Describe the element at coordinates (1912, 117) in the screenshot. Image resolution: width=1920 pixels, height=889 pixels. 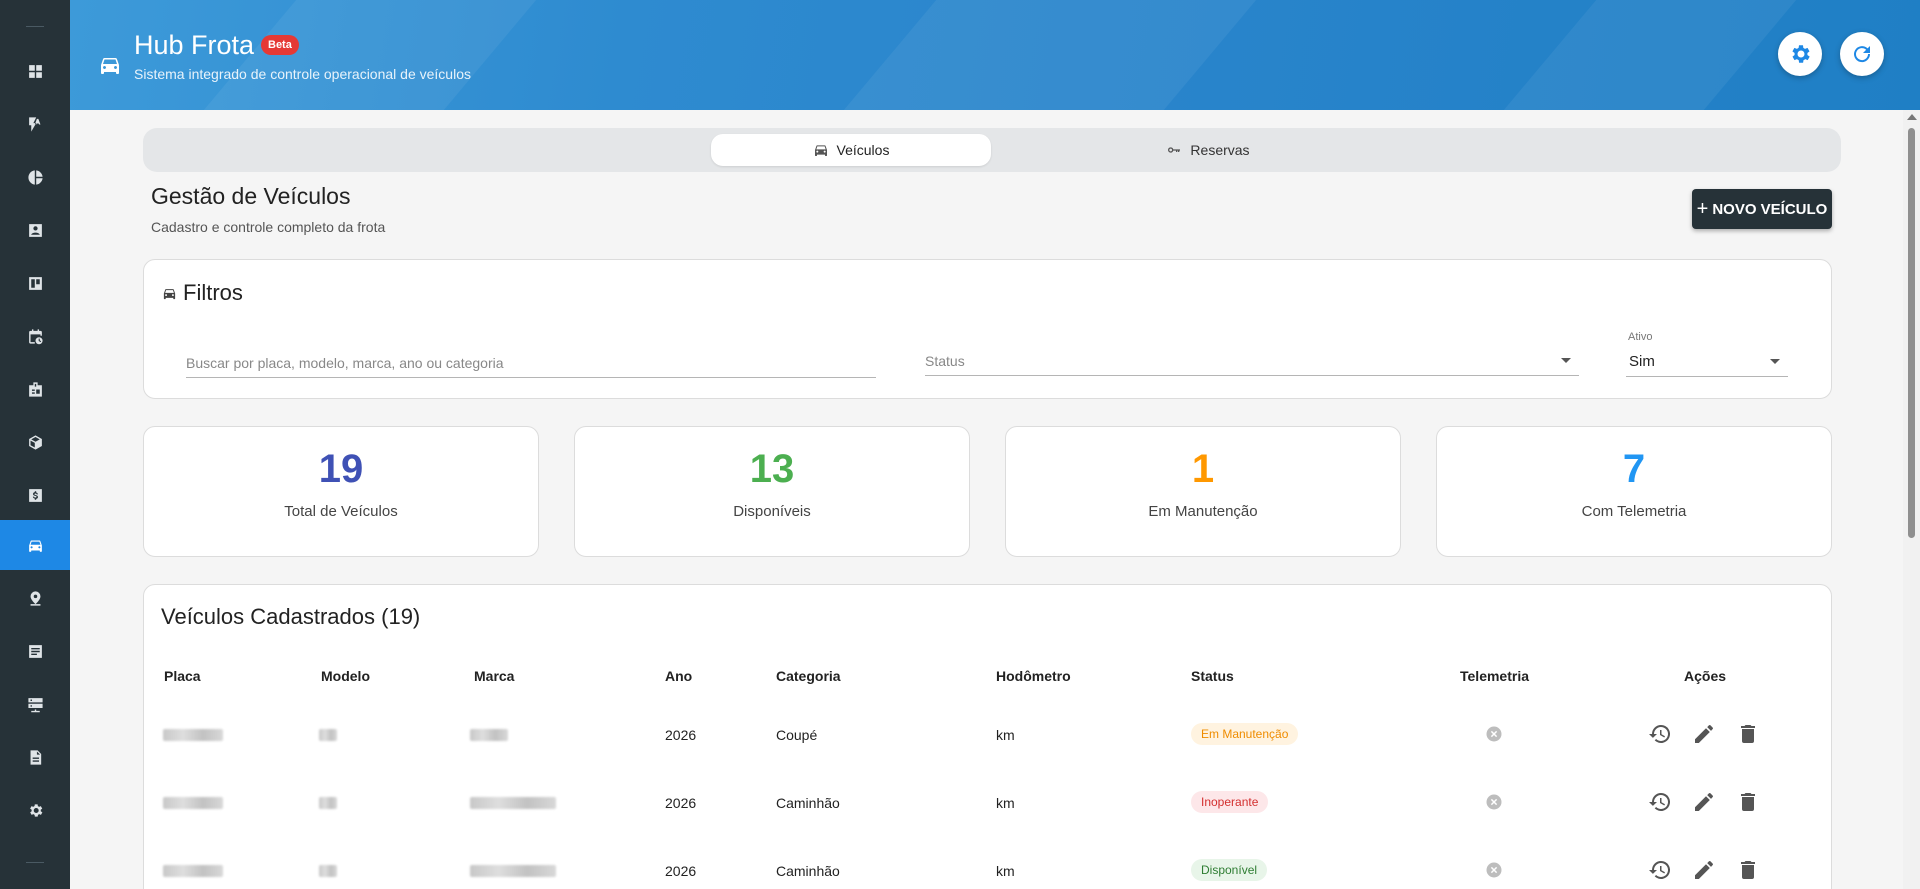
I see `scroll-up-arrow` at that location.